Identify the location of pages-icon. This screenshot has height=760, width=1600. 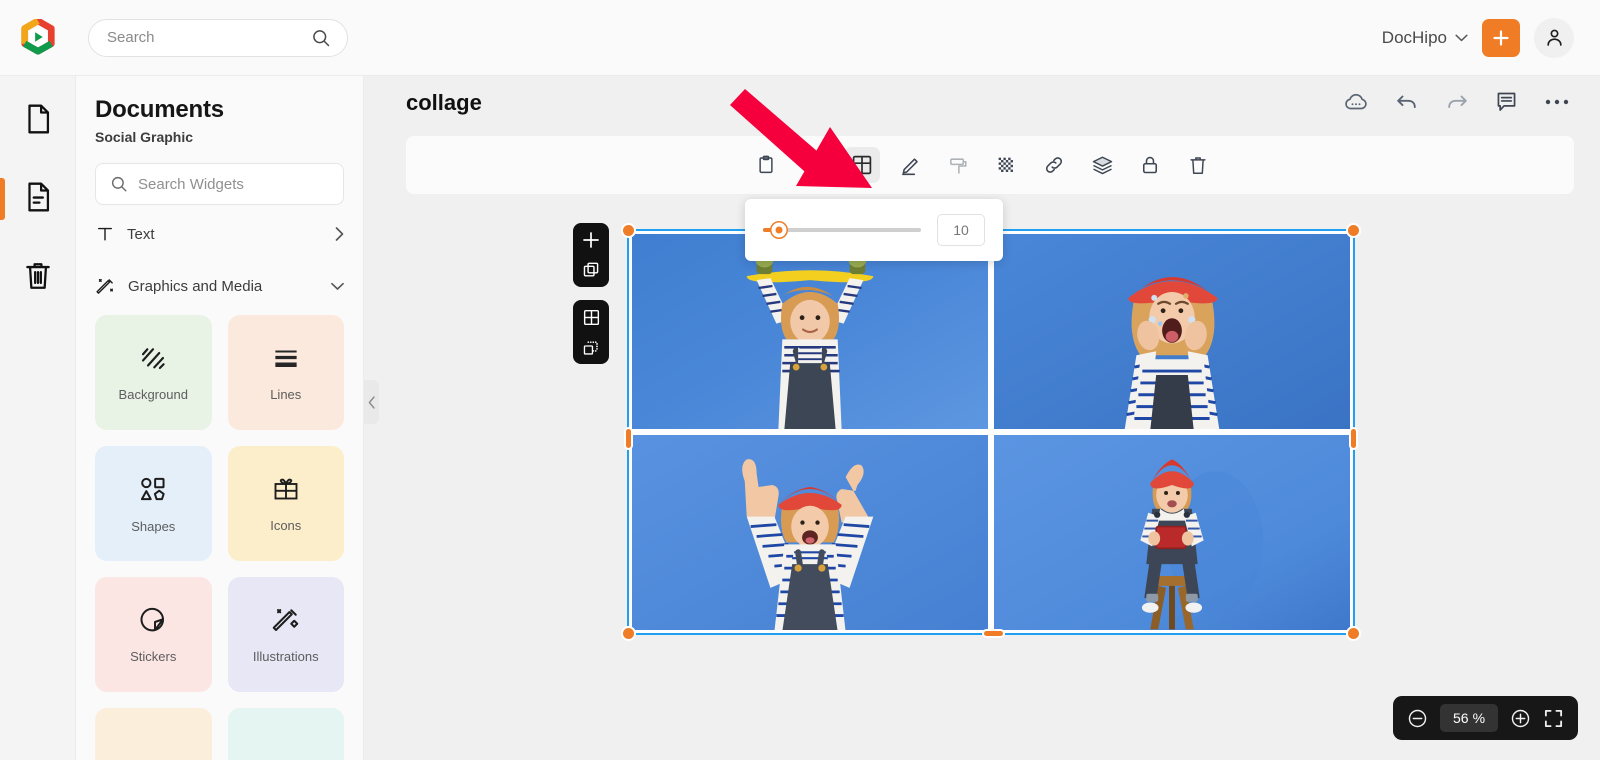
(38, 197).